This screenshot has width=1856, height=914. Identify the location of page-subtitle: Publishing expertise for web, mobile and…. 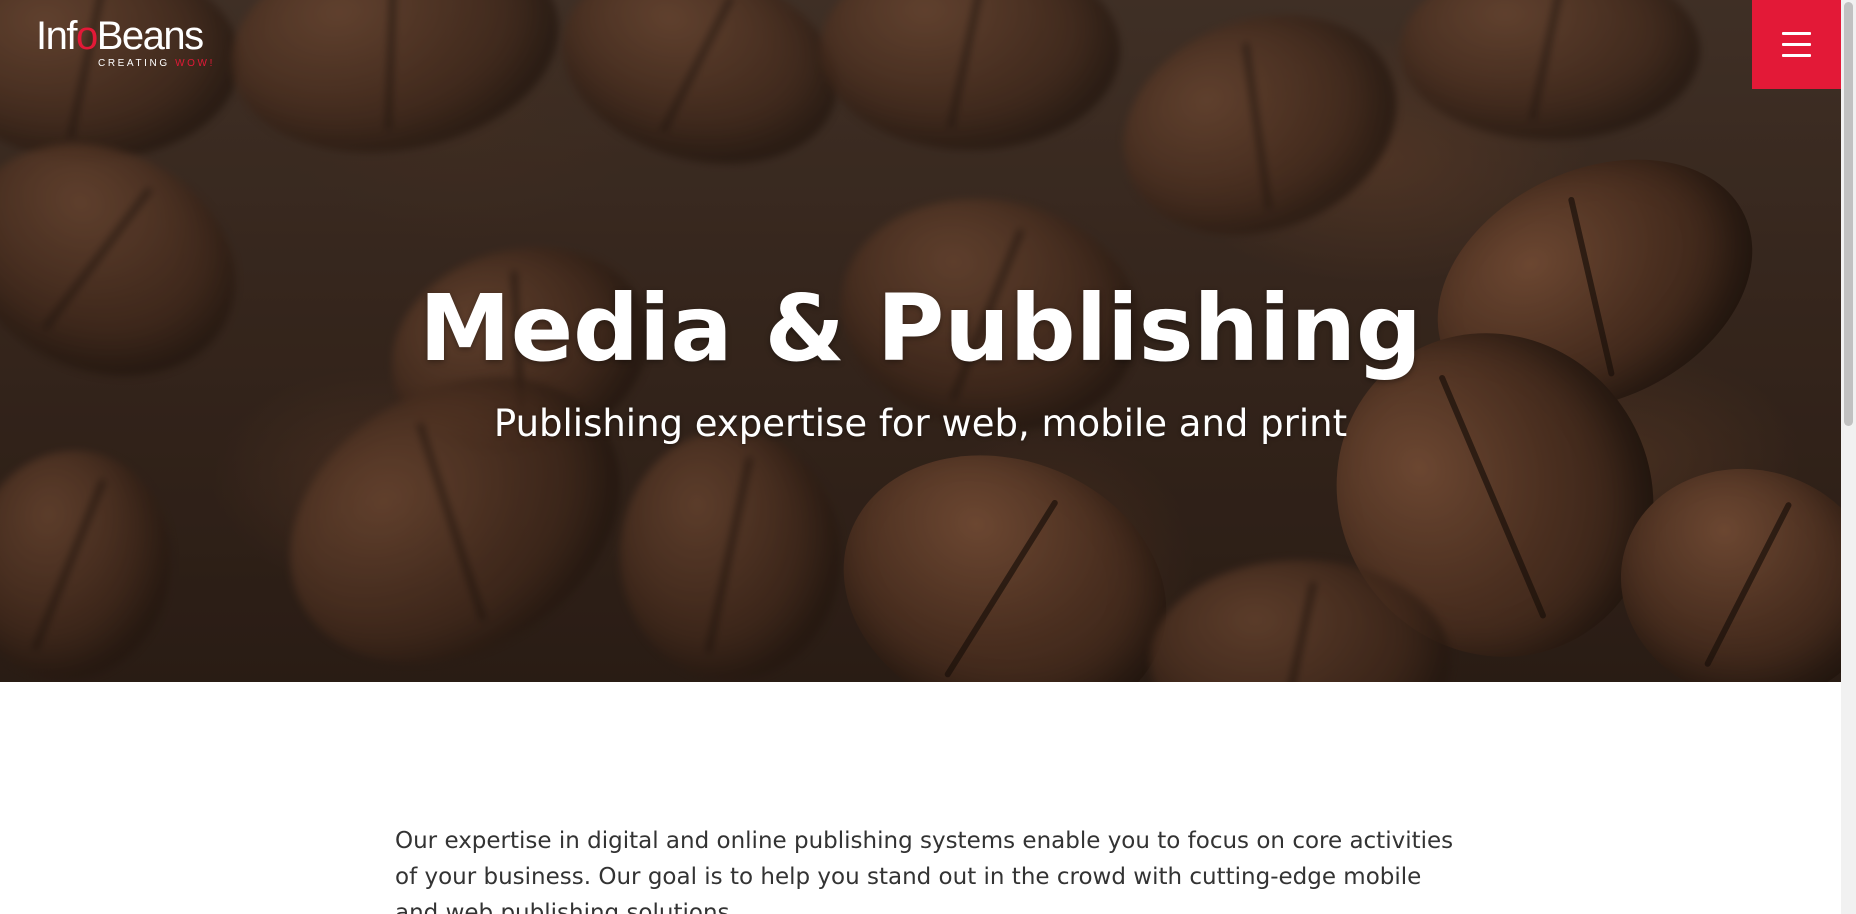
(920, 423).